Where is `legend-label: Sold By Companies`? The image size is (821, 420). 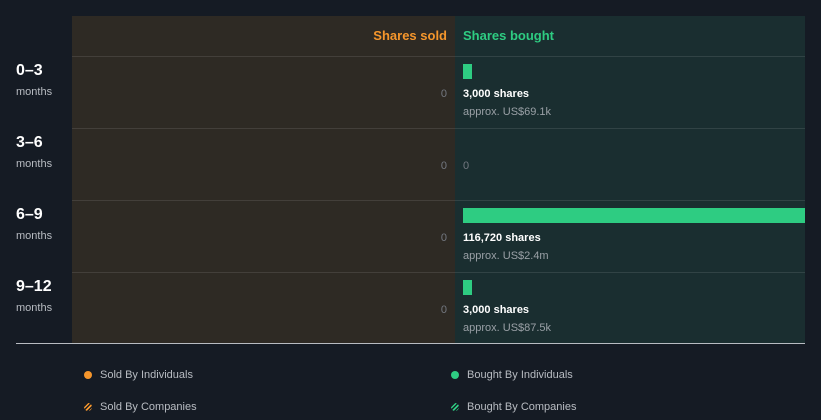
legend-label: Sold By Companies is located at coordinates (148, 407).